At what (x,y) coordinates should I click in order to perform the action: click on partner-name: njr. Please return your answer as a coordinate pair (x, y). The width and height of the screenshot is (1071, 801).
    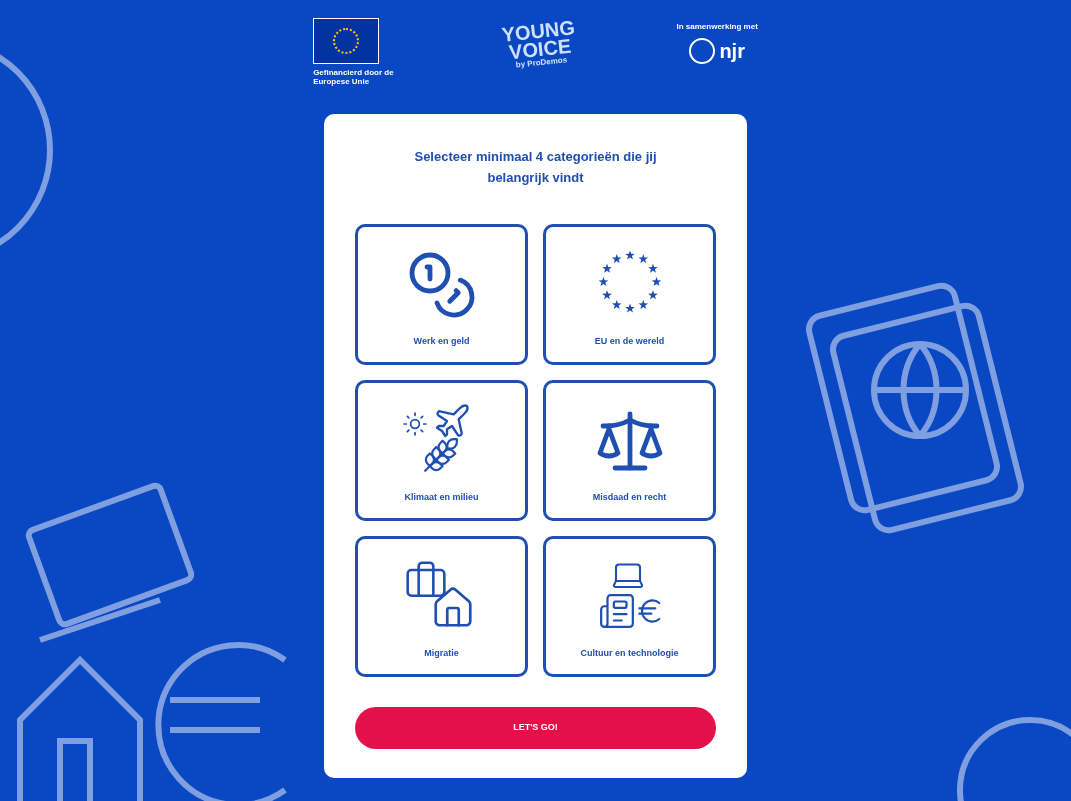
    Looking at the image, I should click on (732, 51).